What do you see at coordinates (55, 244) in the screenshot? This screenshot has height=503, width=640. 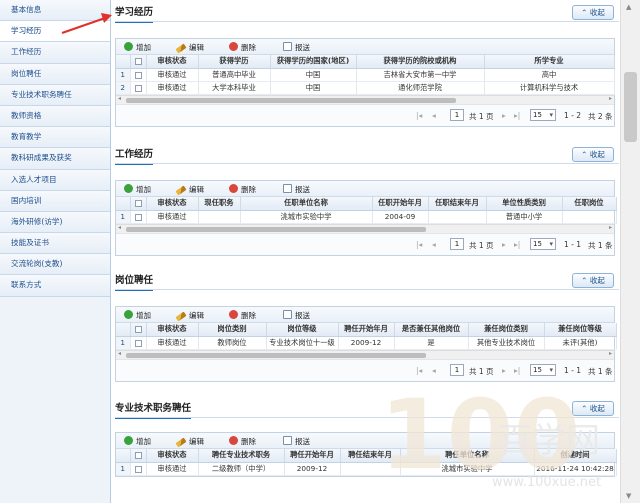 I see `sidebar-item: 技能及证书` at bounding box center [55, 244].